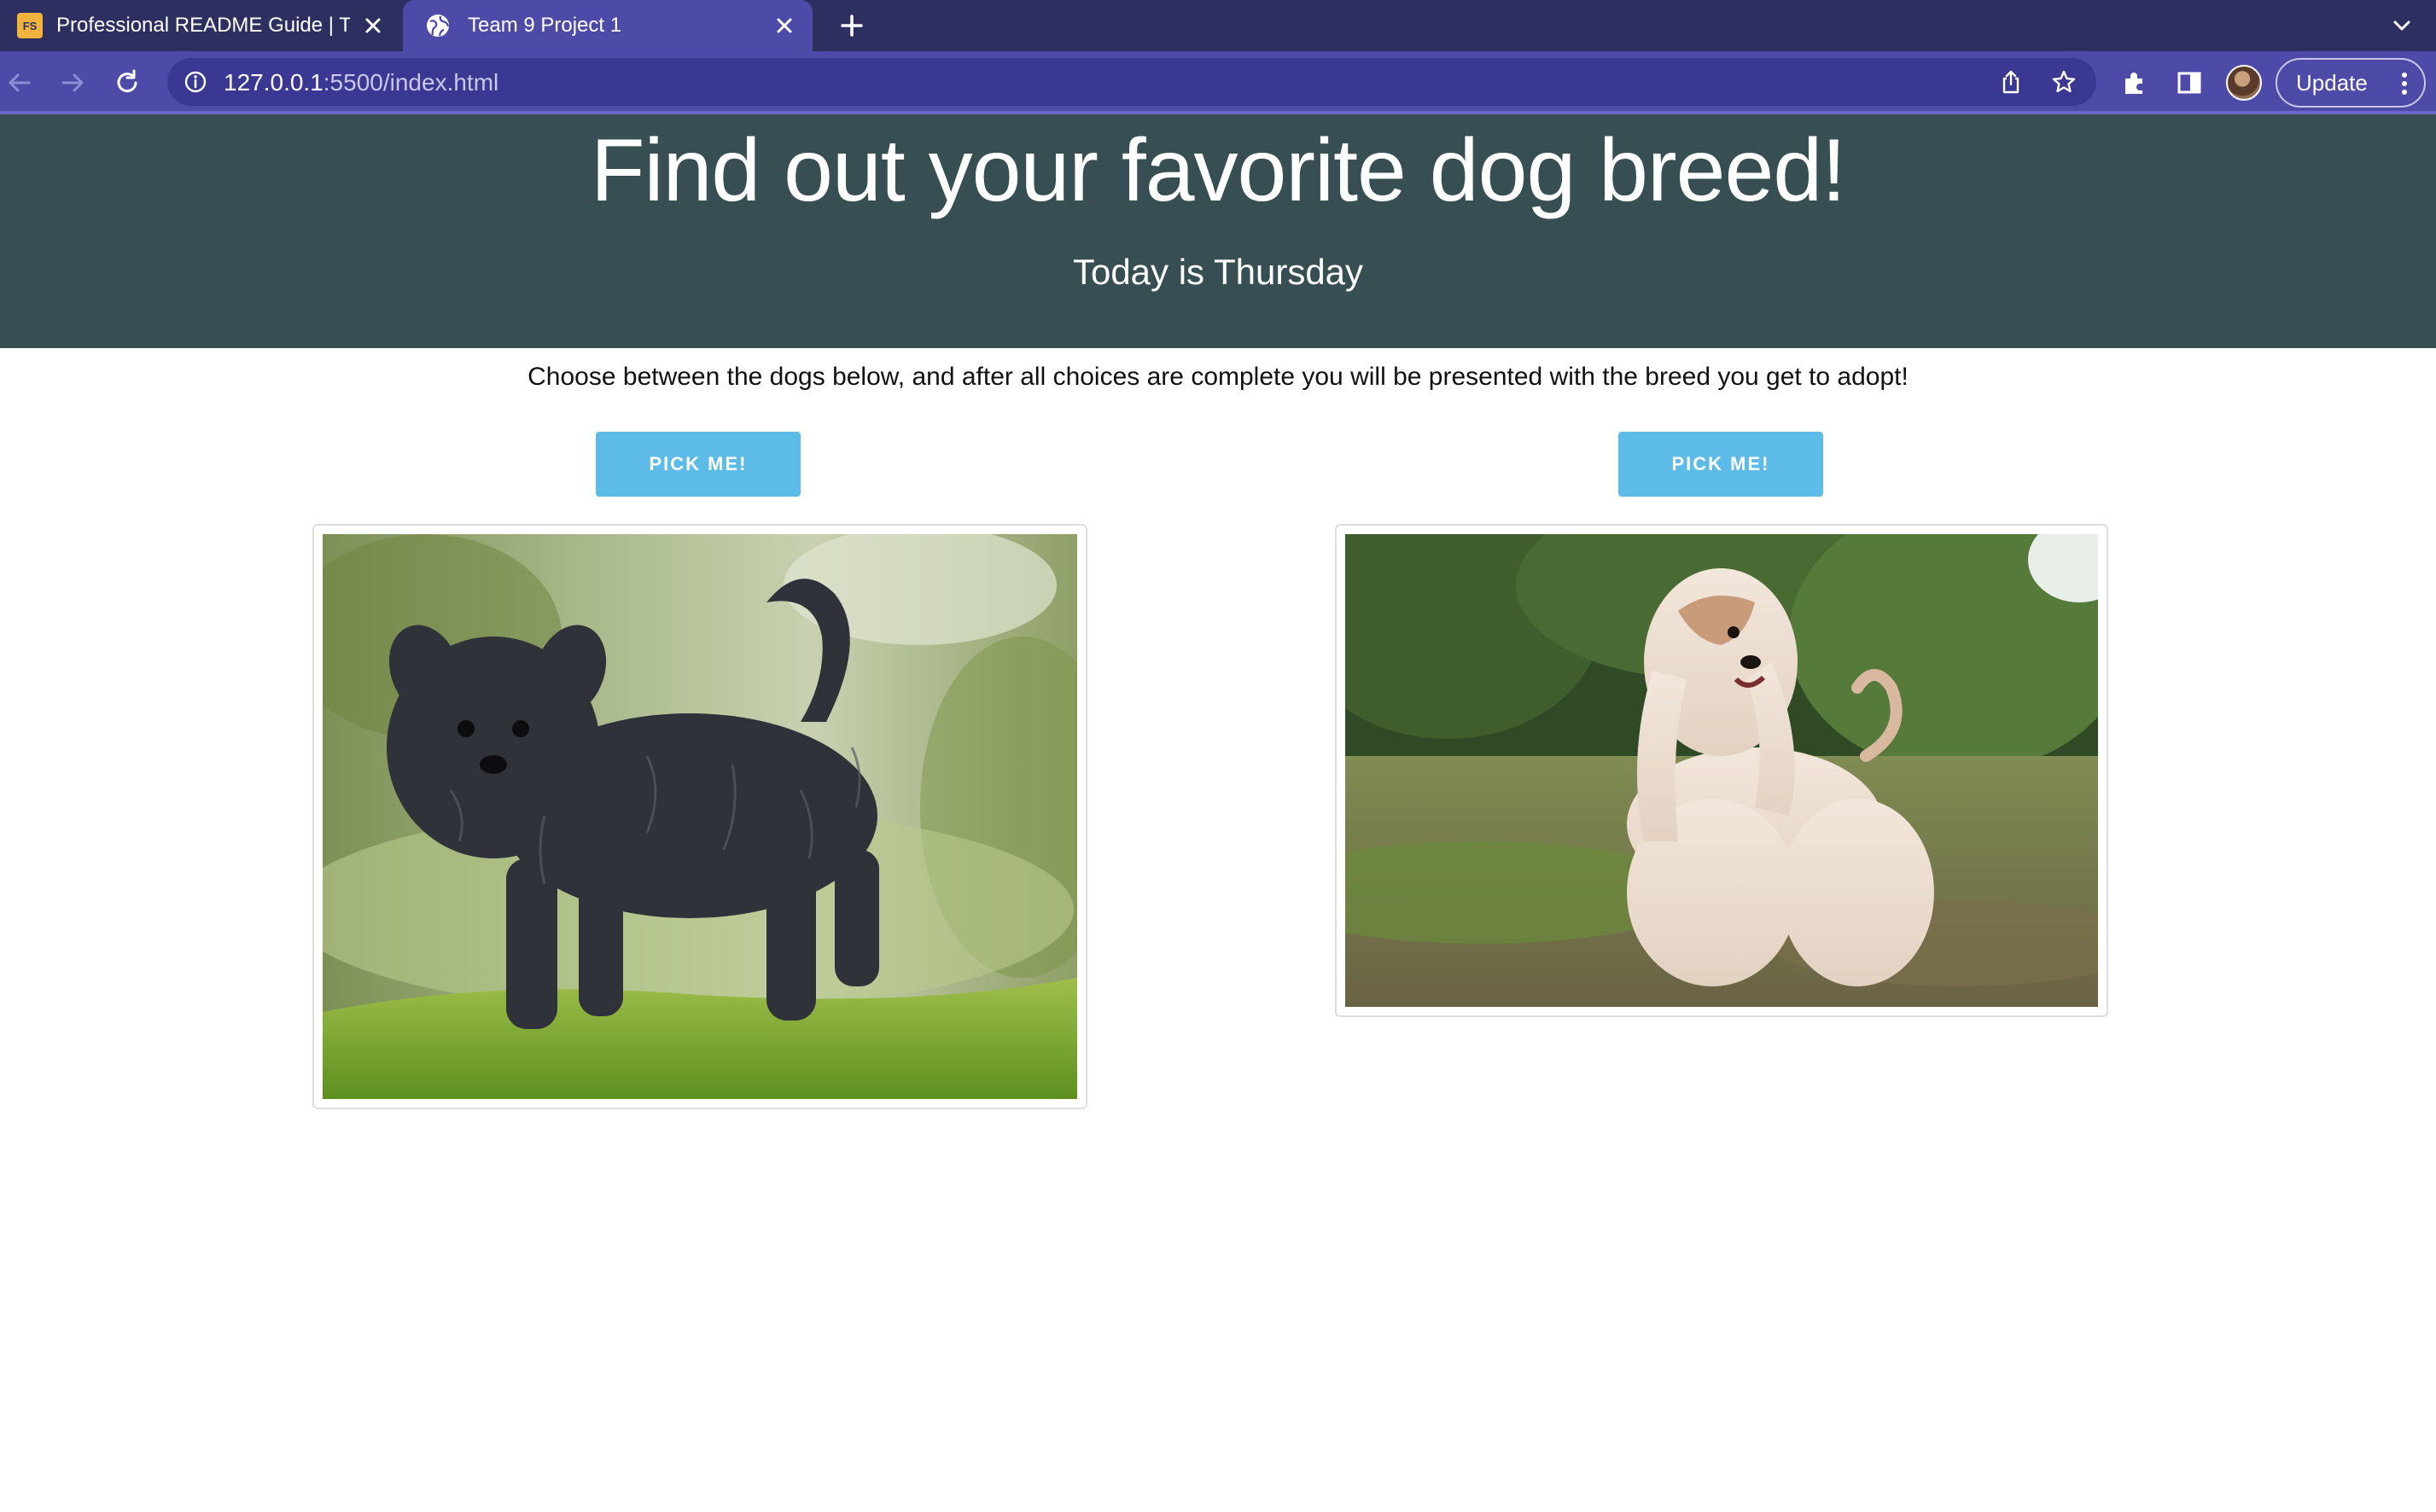 The width and height of the screenshot is (2436, 1512). I want to click on page-title: Find out your favorite dog breed!, so click(1218, 170).